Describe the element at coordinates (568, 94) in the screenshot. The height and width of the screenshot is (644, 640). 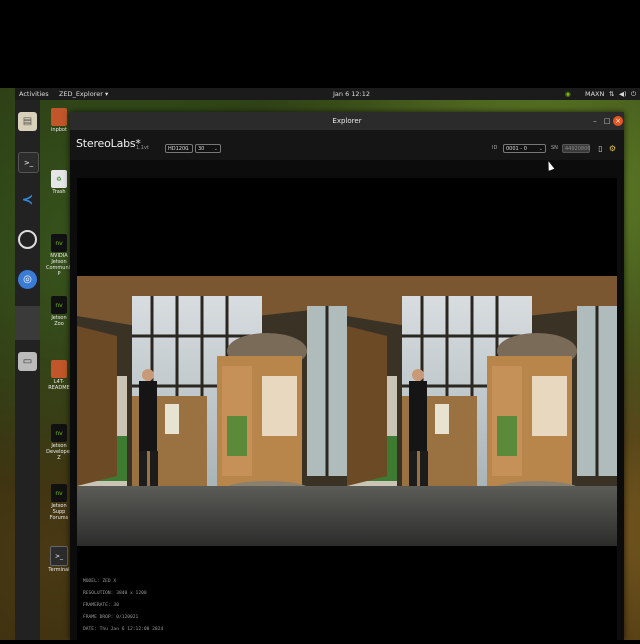
I see `nvidia-icon: ◉` at that location.